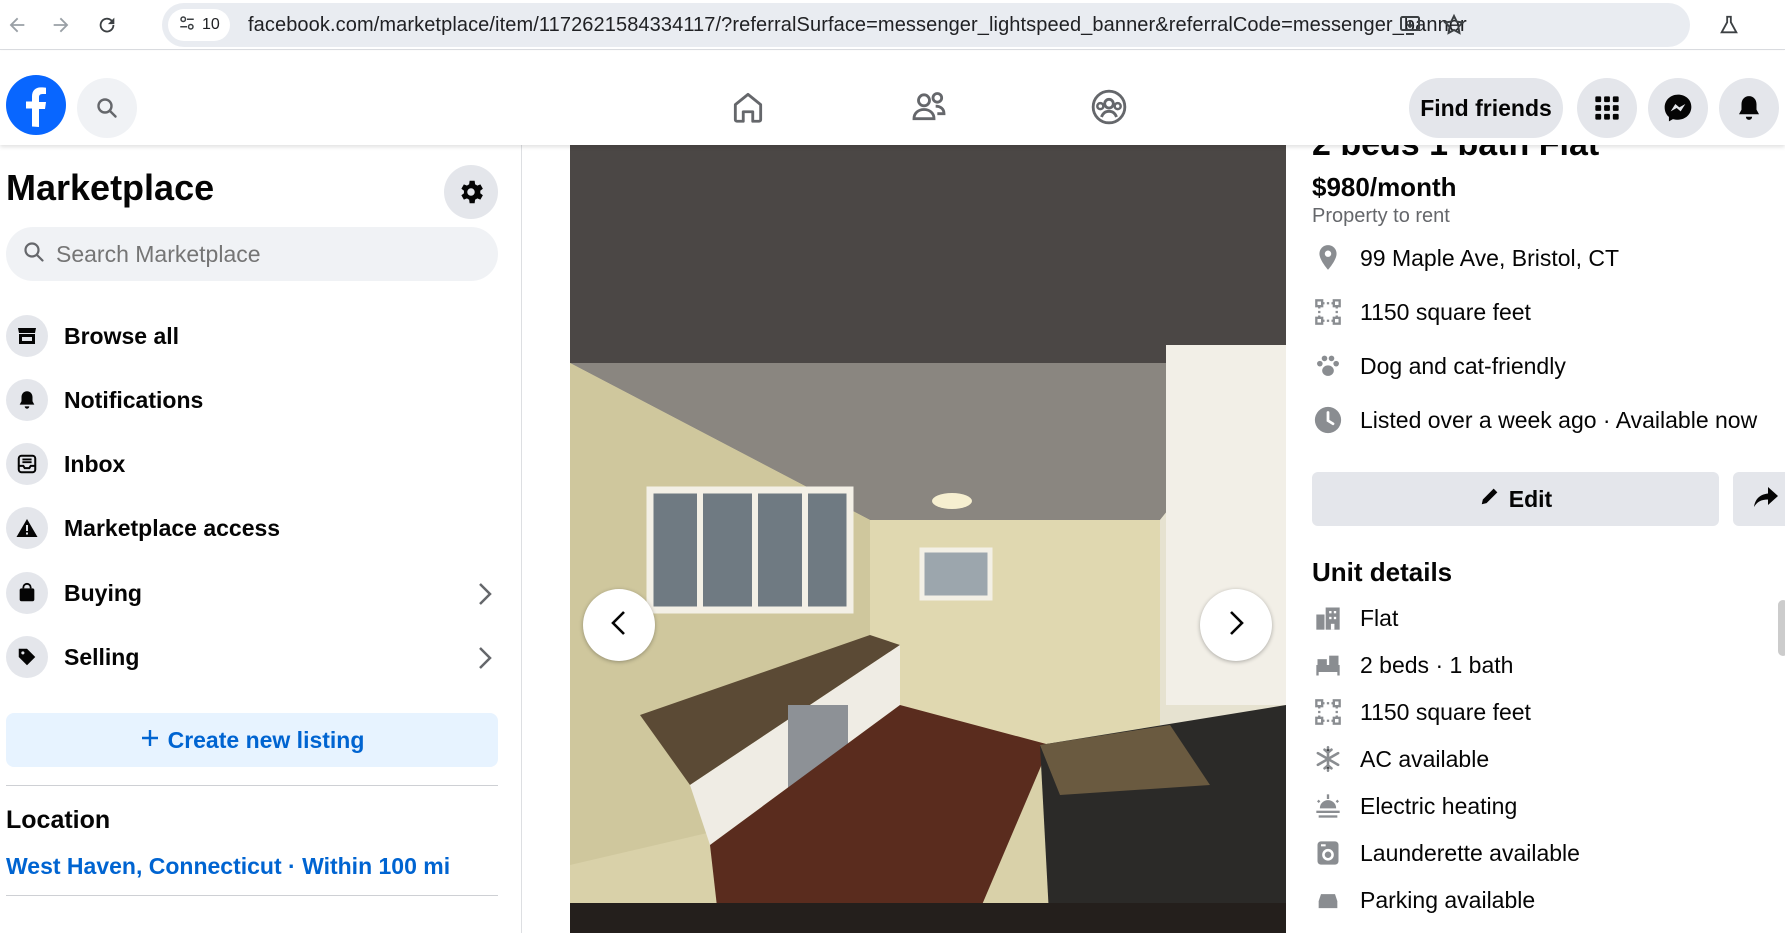 This screenshot has width=1785, height=933. I want to click on previous-photo-button, so click(619, 625).